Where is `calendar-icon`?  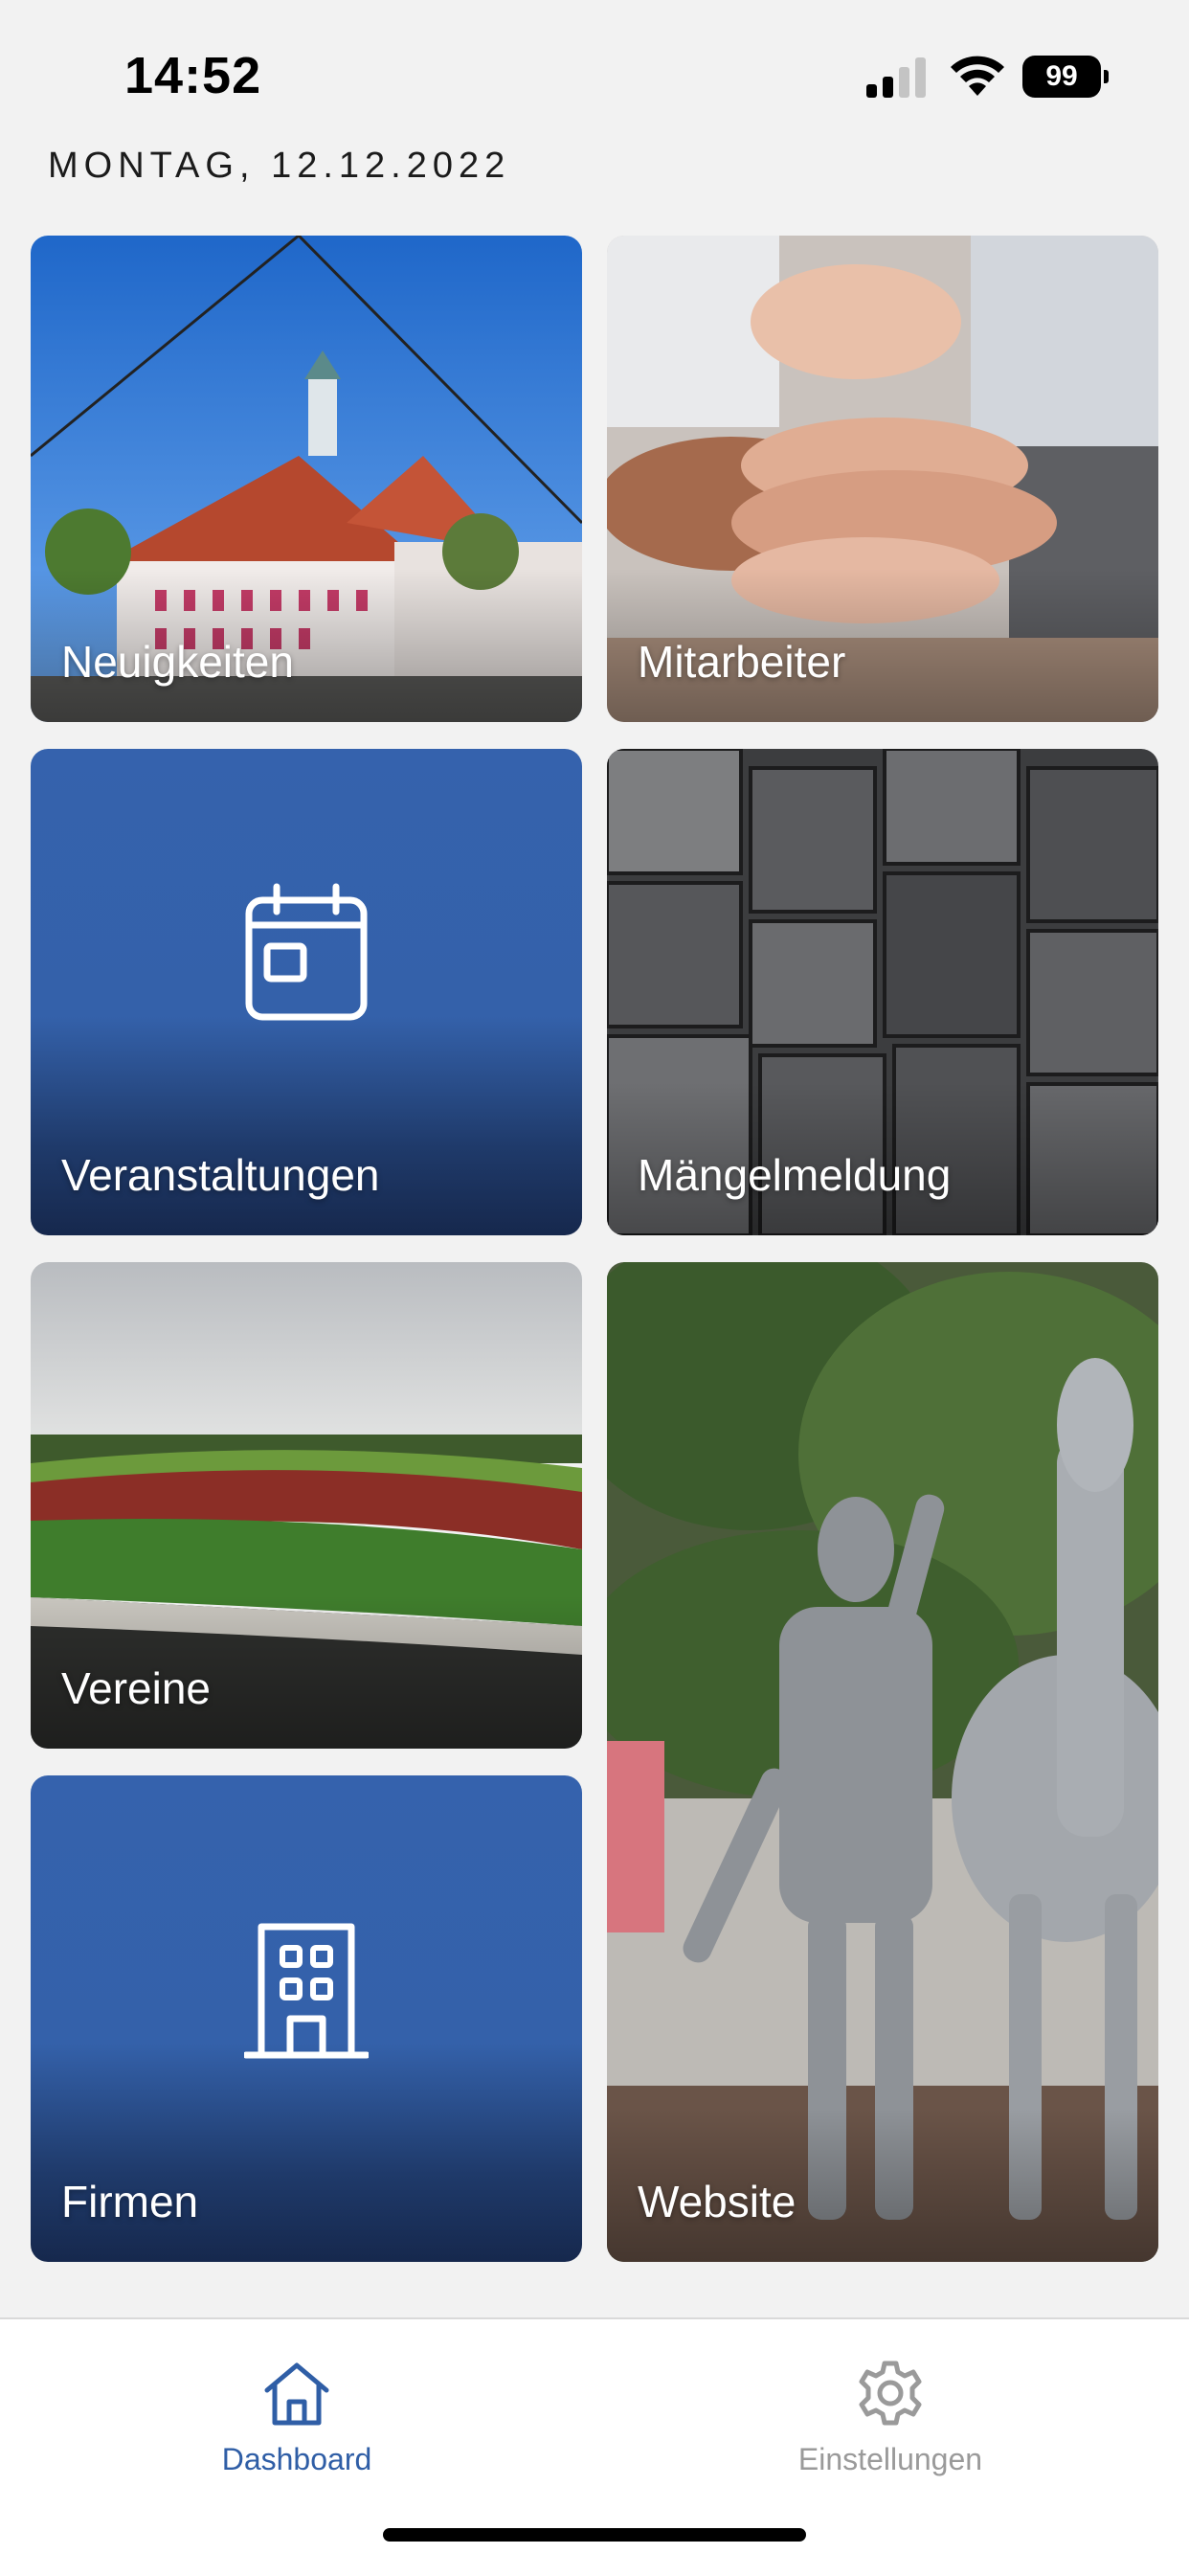
calendar-icon is located at coordinates (306, 952).